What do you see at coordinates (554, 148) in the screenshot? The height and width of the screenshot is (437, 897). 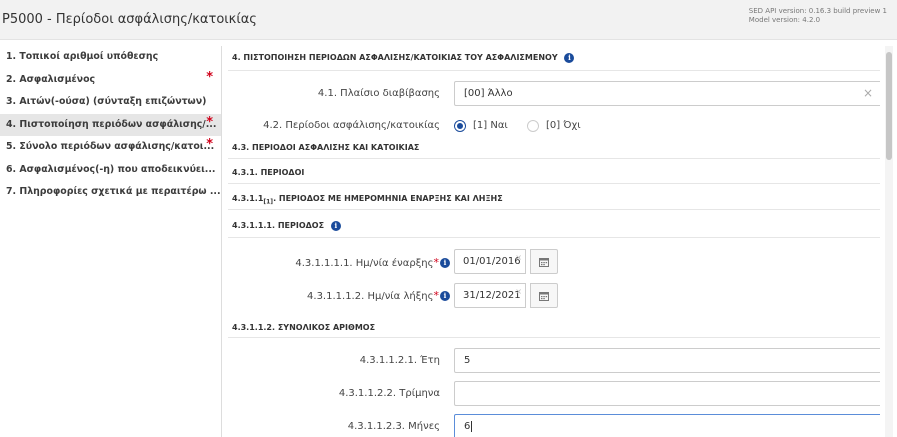 I see `section-4-3-header: 4.3. ΠΕΡΙΟΔΟΙ ΑΣΦΑΛΙΣΗΣ ΚΑΙ ΚΑΤΟΙΚΙΑΣ` at bounding box center [554, 148].